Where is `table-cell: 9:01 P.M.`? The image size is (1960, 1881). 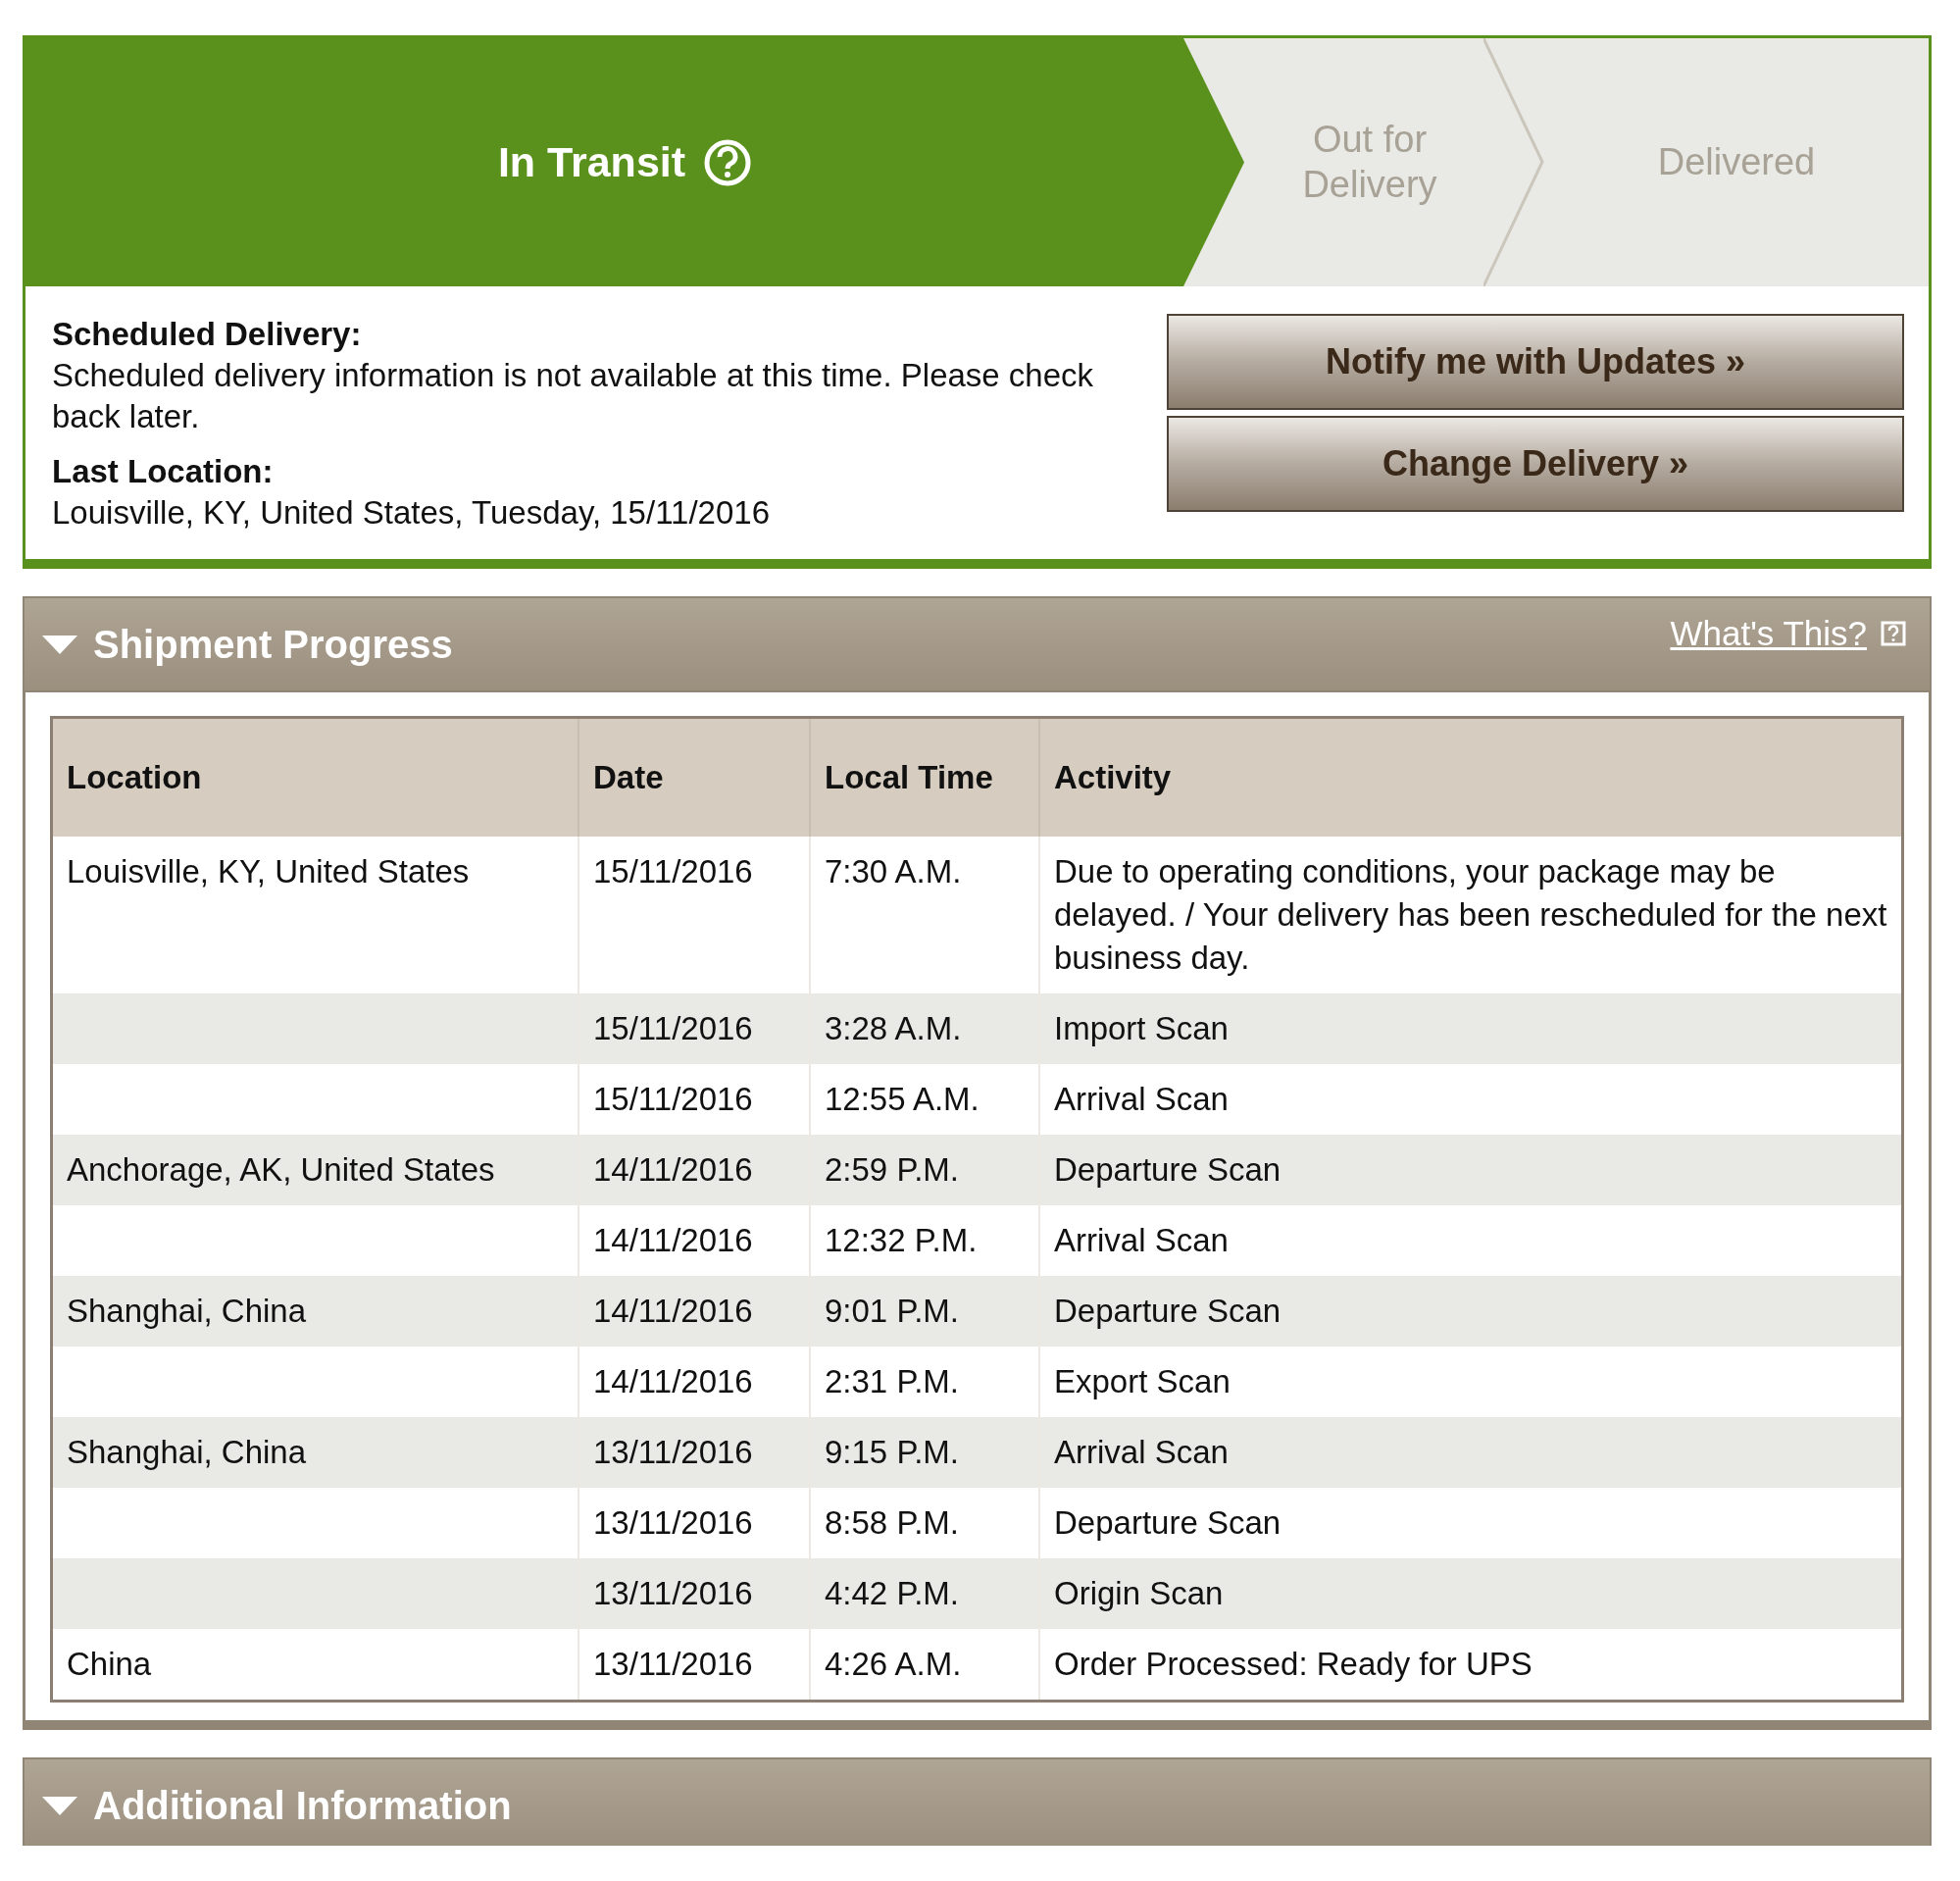 table-cell: 9:01 P.M. is located at coordinates (892, 1311).